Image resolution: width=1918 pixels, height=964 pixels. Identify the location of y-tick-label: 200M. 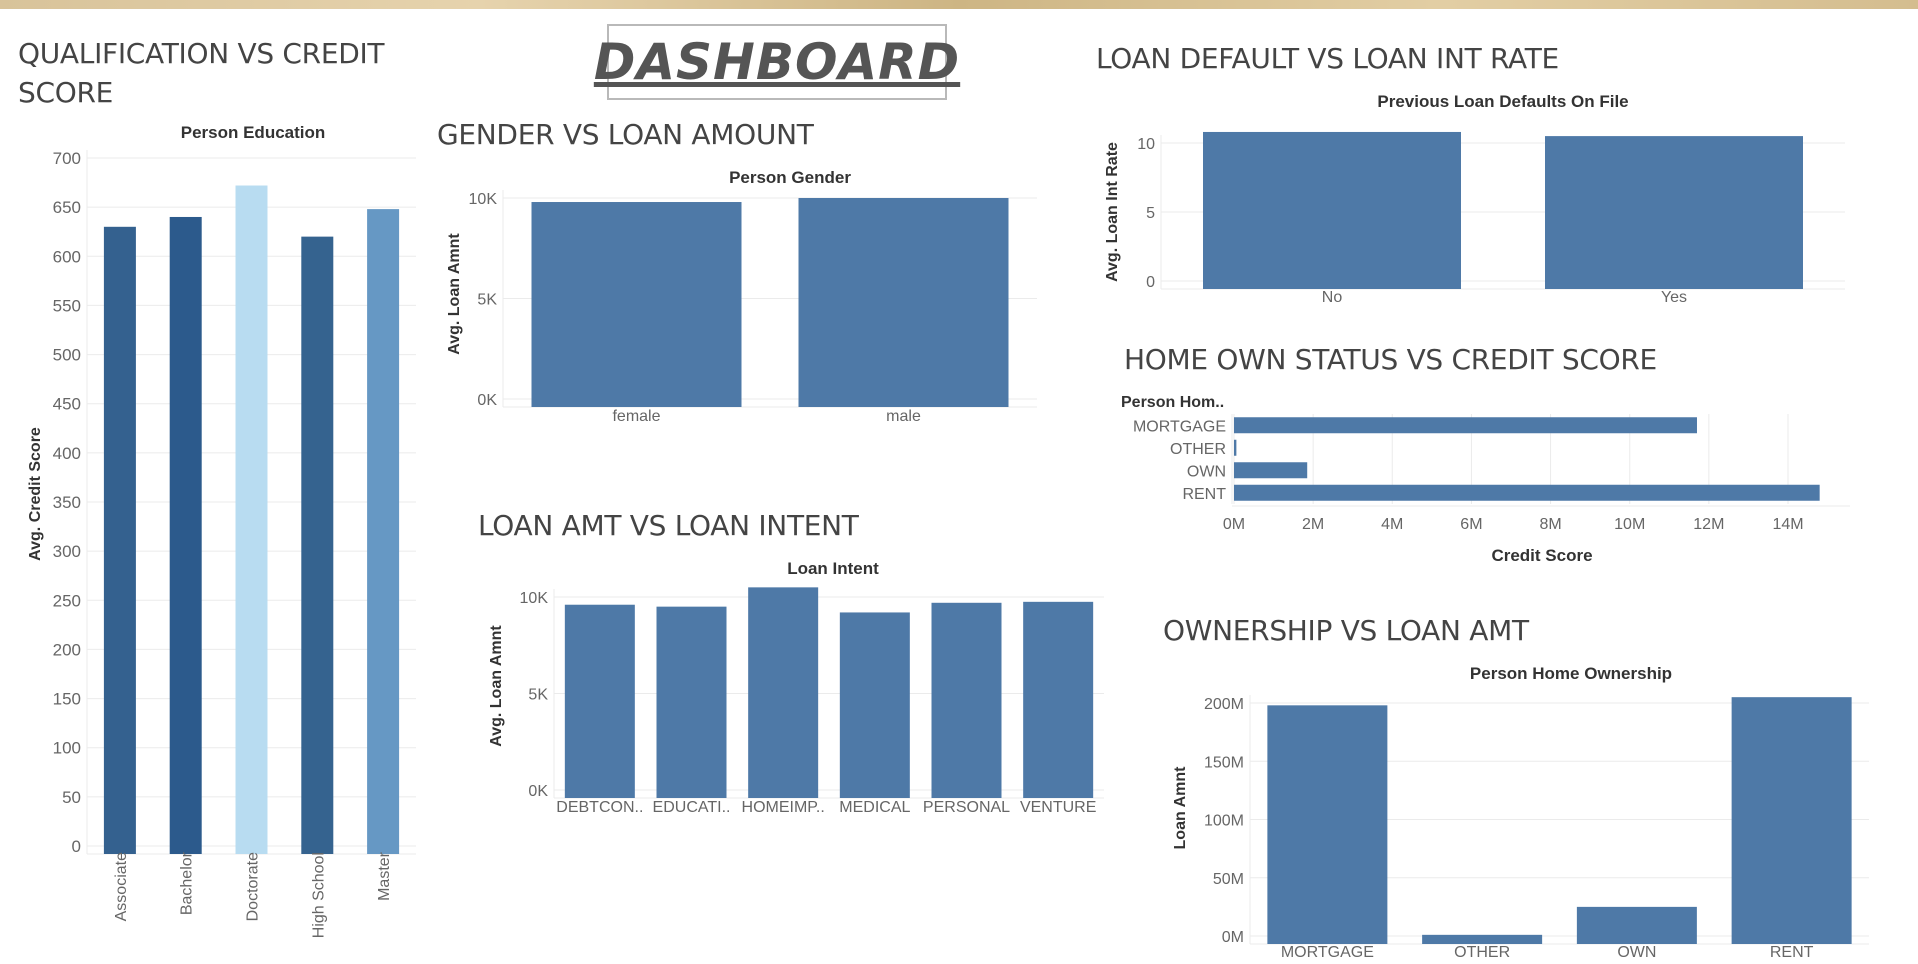
(1224, 704).